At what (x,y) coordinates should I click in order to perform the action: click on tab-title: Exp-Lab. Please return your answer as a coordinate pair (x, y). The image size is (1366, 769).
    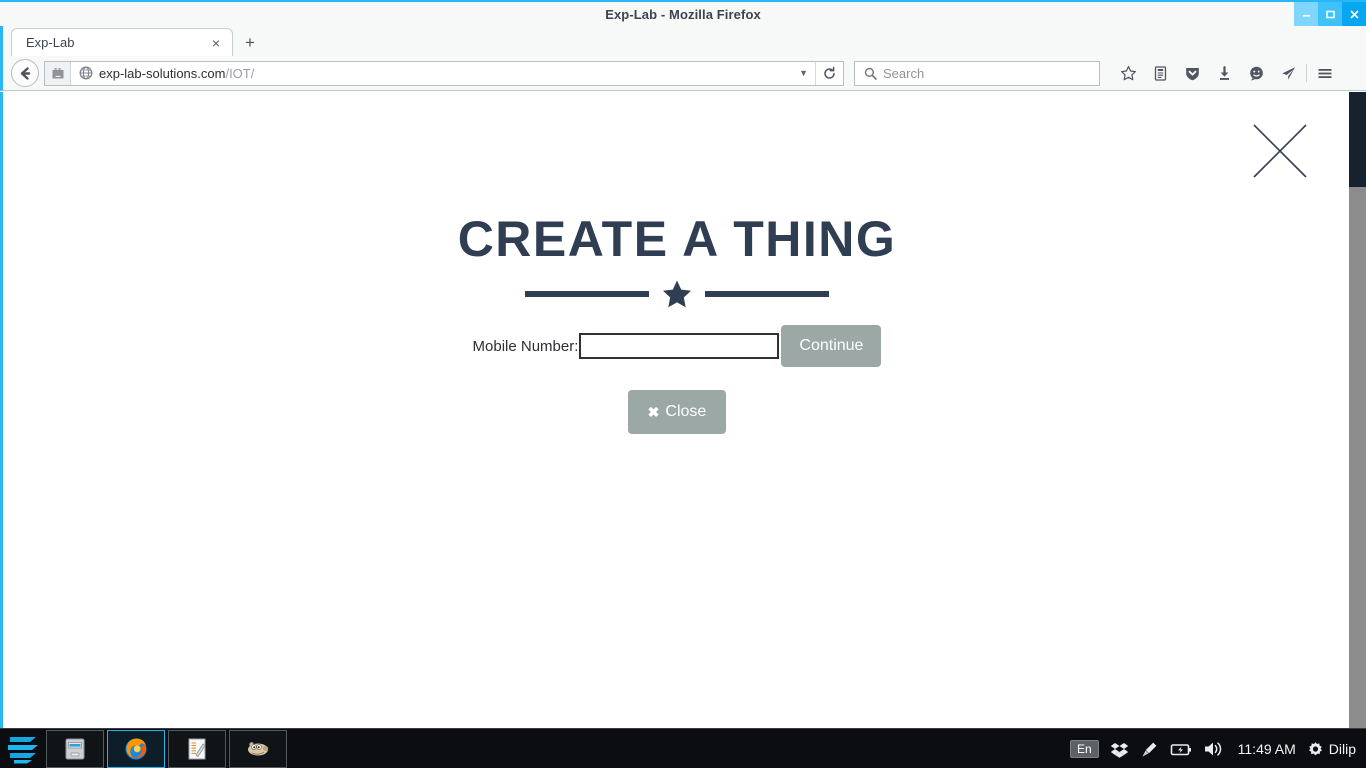
    Looking at the image, I should click on (119, 42).